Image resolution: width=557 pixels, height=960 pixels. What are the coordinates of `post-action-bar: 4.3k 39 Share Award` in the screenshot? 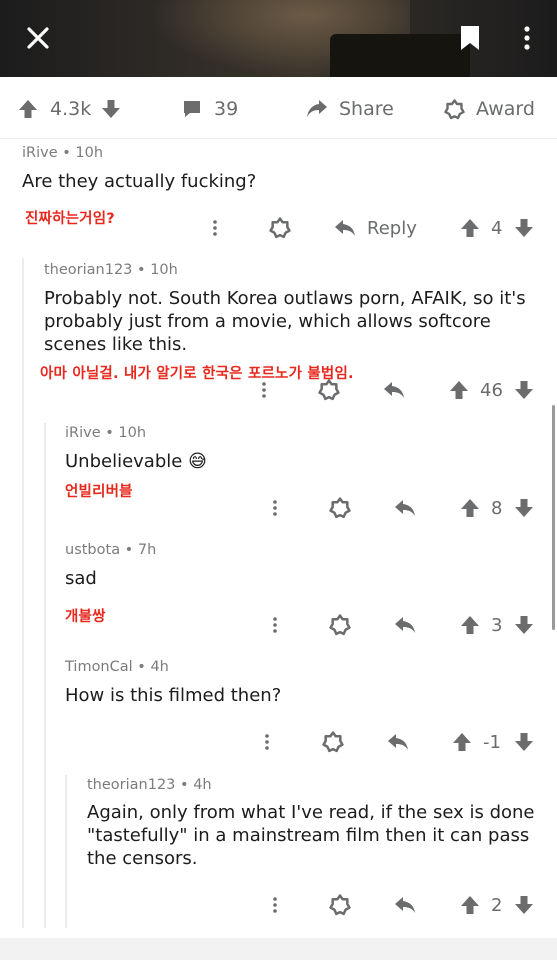 It's located at (278, 109).